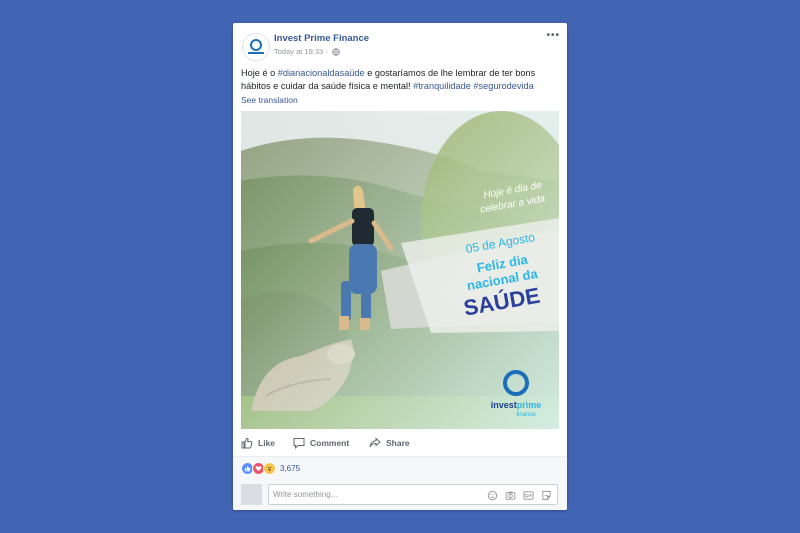 The width and height of the screenshot is (800, 533). What do you see at coordinates (400, 483) in the screenshot?
I see `post-footer: 3,675` at bounding box center [400, 483].